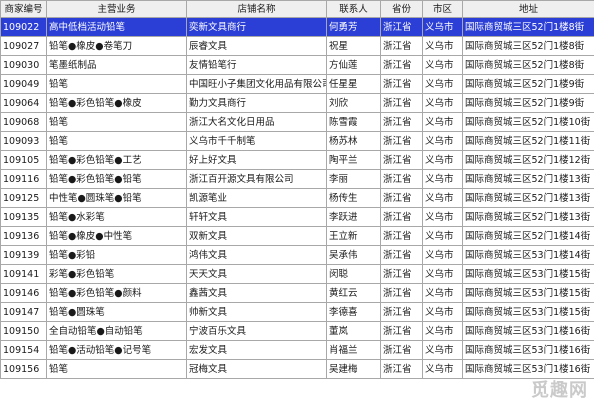 This screenshot has width=594, height=404. I want to click on cell-contact: 吴建梅, so click(353, 369).